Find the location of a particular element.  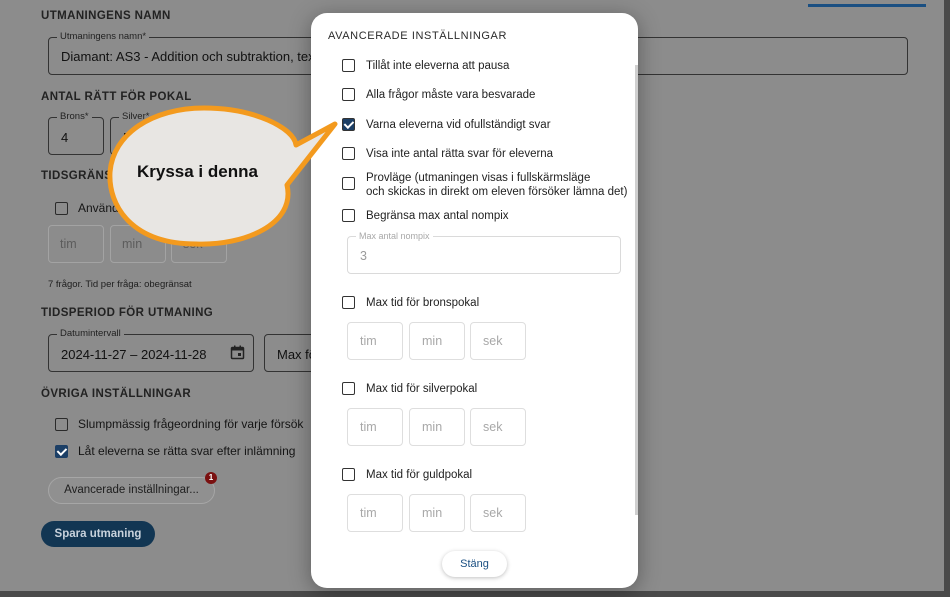

option-all-answered: Alla frågor måste vara besvarade is located at coordinates (438, 95).